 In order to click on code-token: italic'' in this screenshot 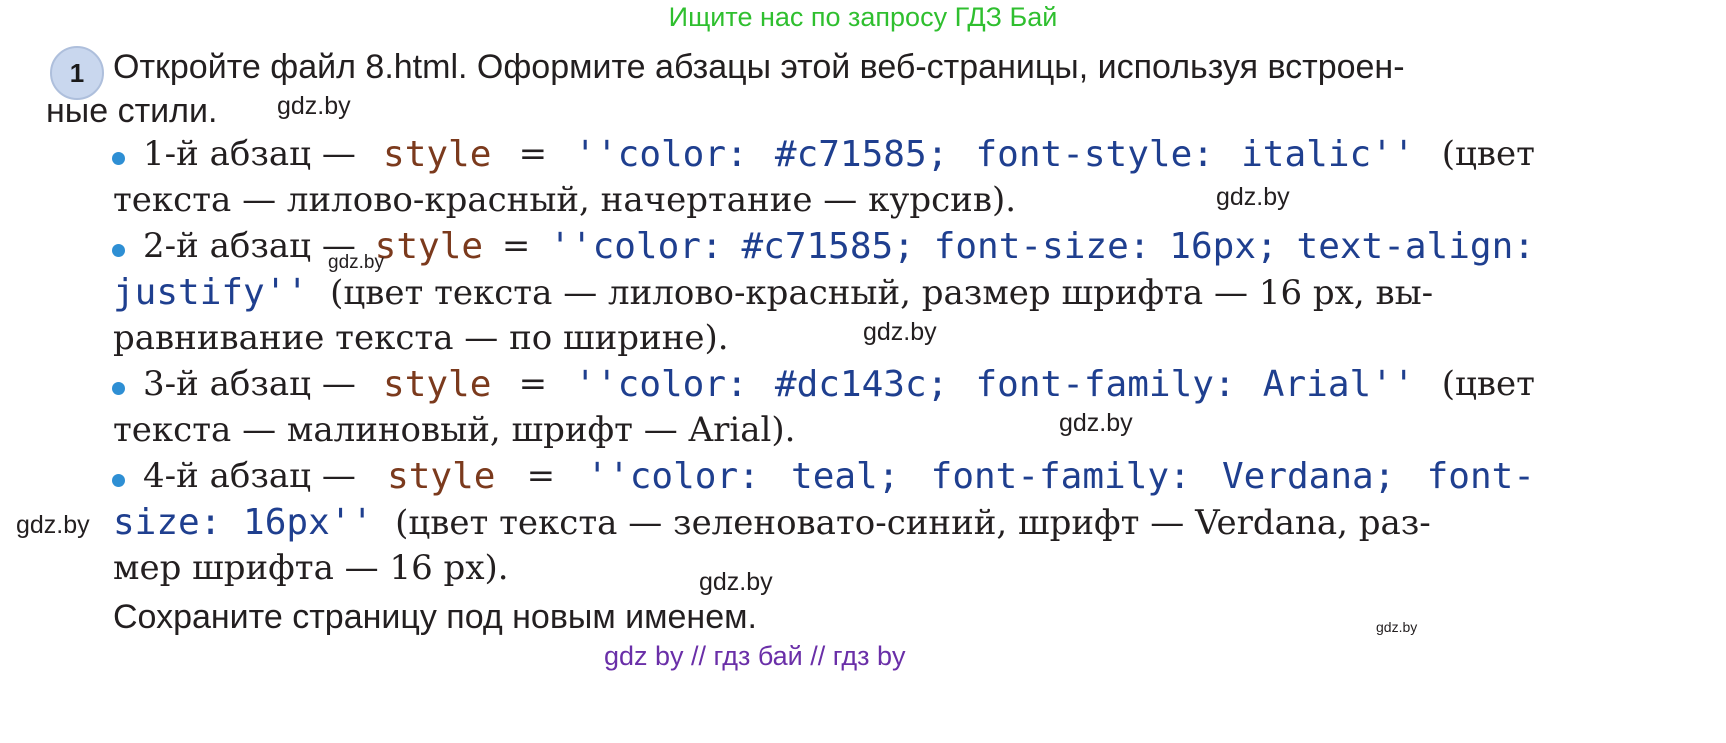, I will do `click(1328, 154)`.